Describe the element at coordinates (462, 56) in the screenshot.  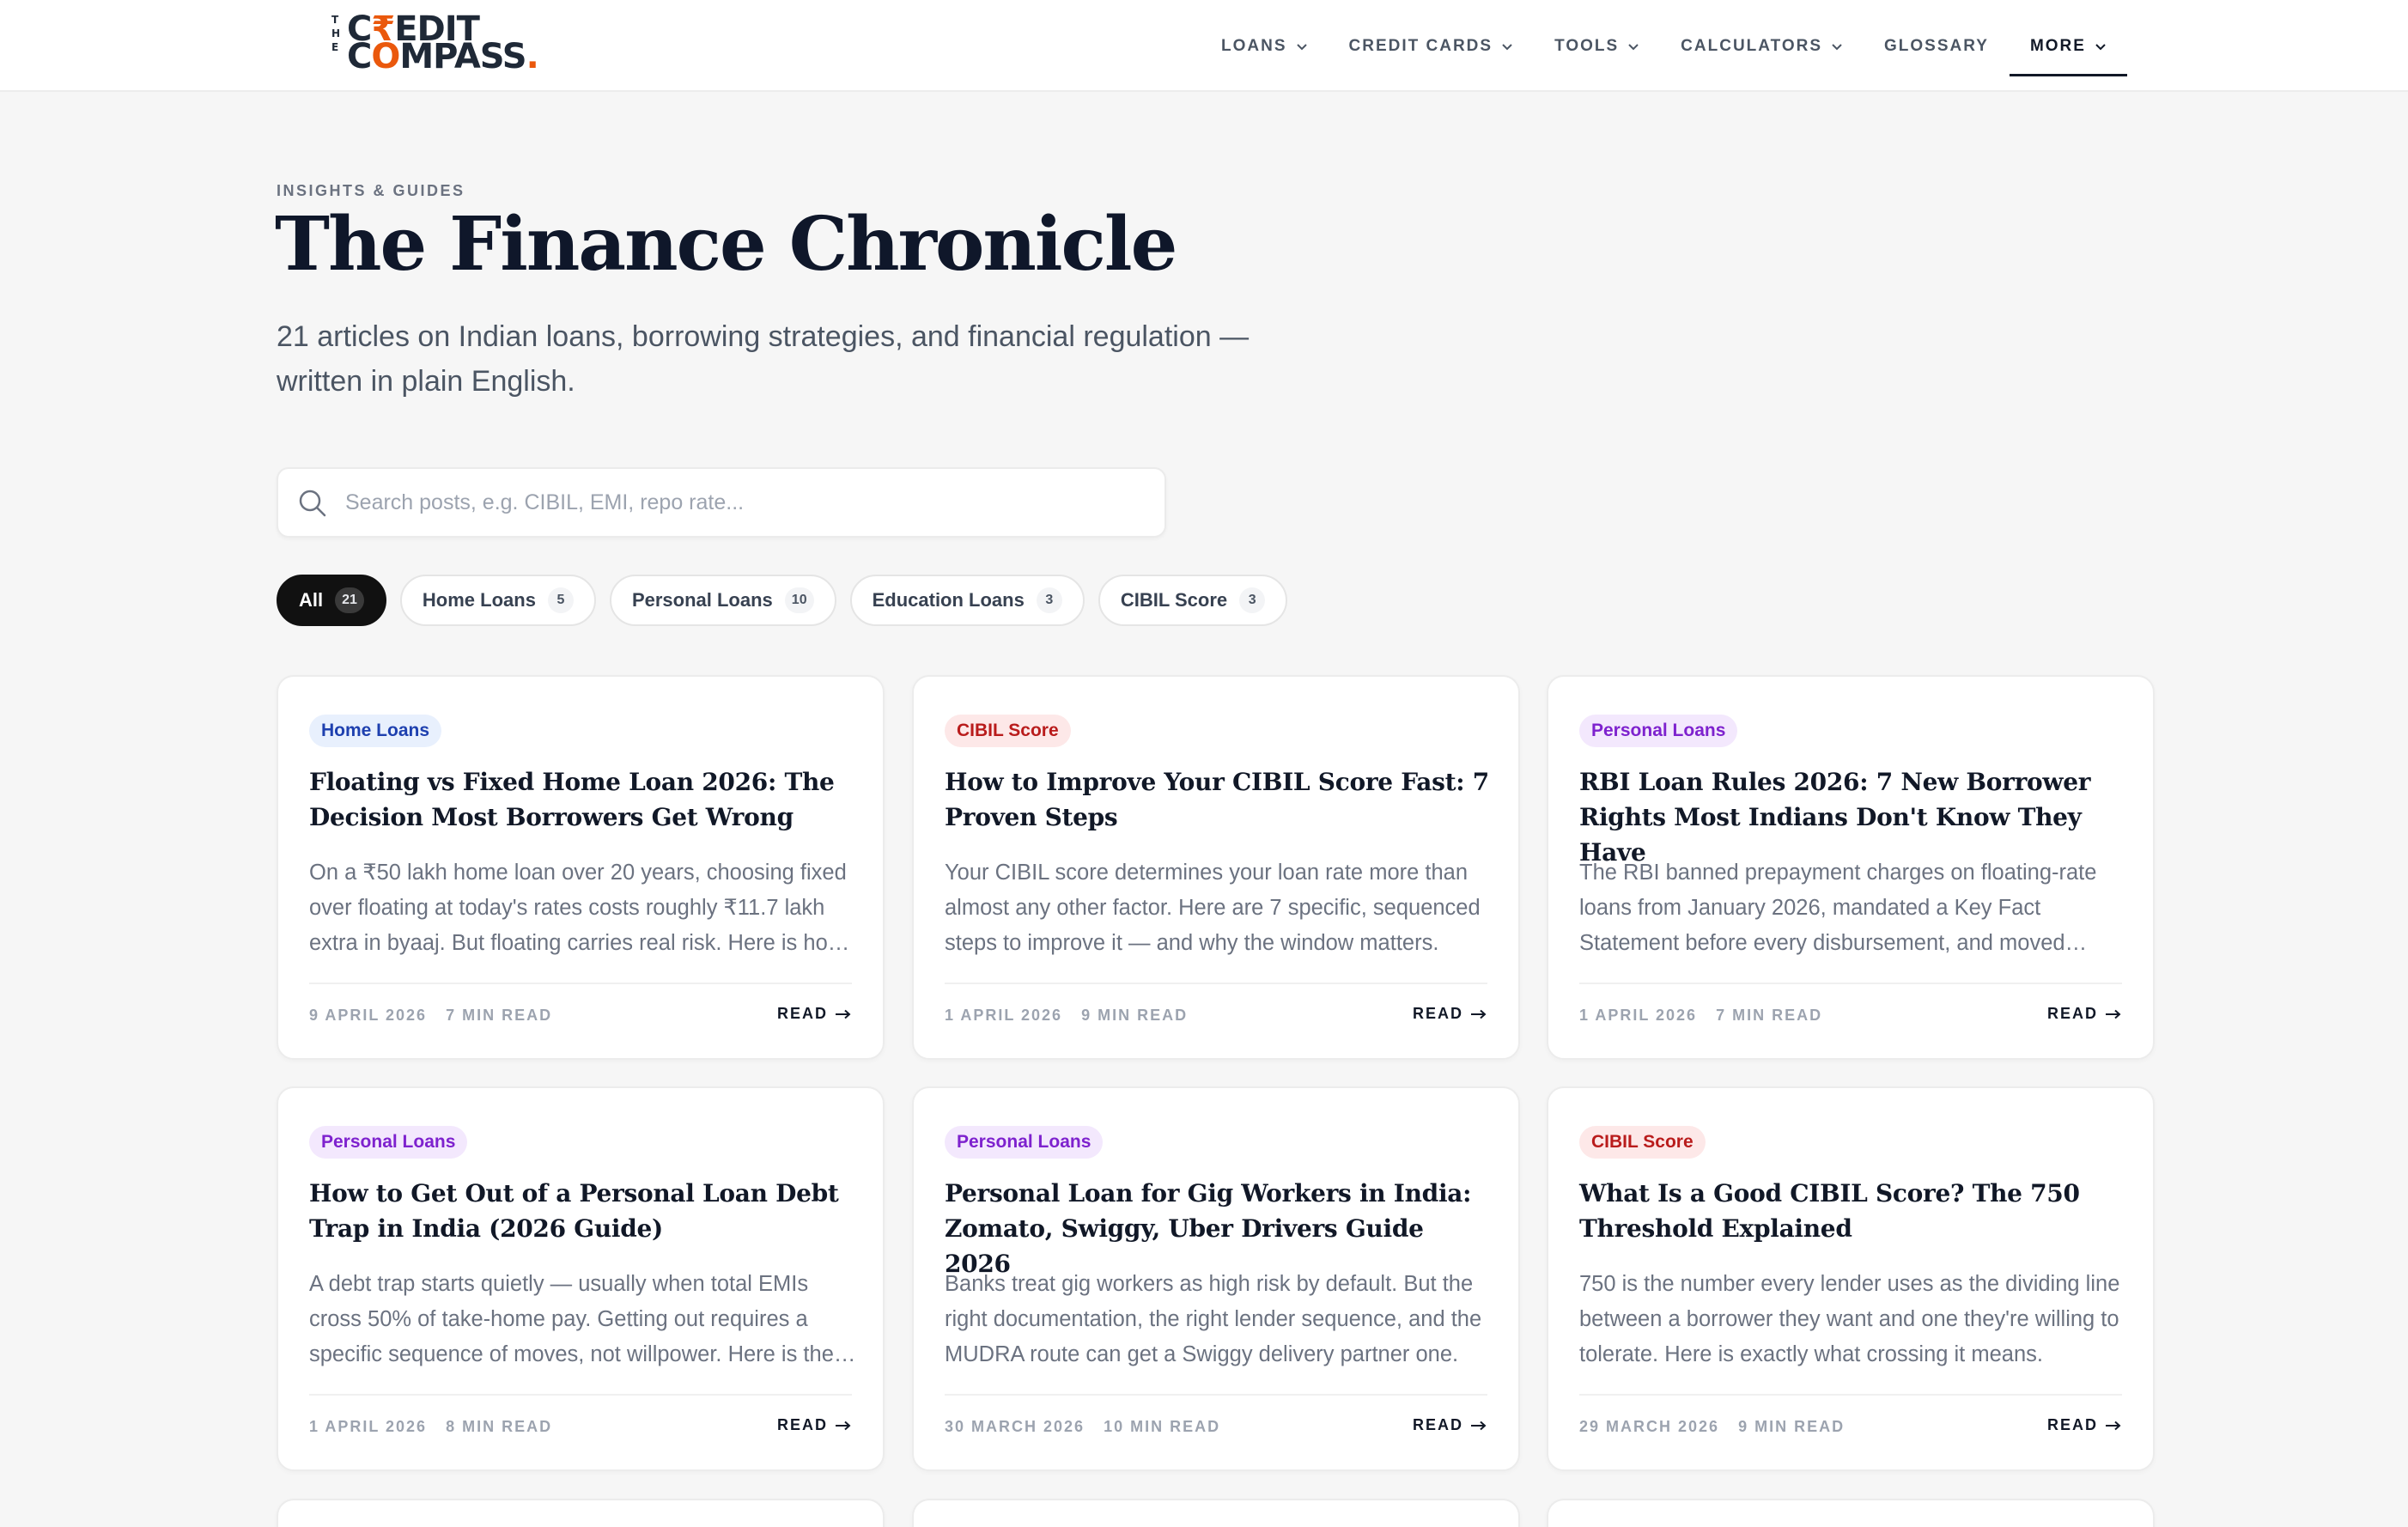
I see `logo-text: MPASS` at that location.